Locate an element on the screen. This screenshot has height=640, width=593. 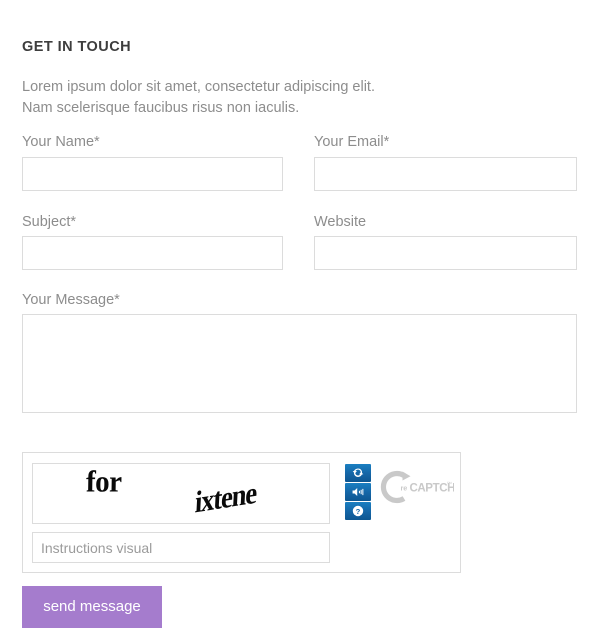
svg-text: re is located at coordinates (404, 488).